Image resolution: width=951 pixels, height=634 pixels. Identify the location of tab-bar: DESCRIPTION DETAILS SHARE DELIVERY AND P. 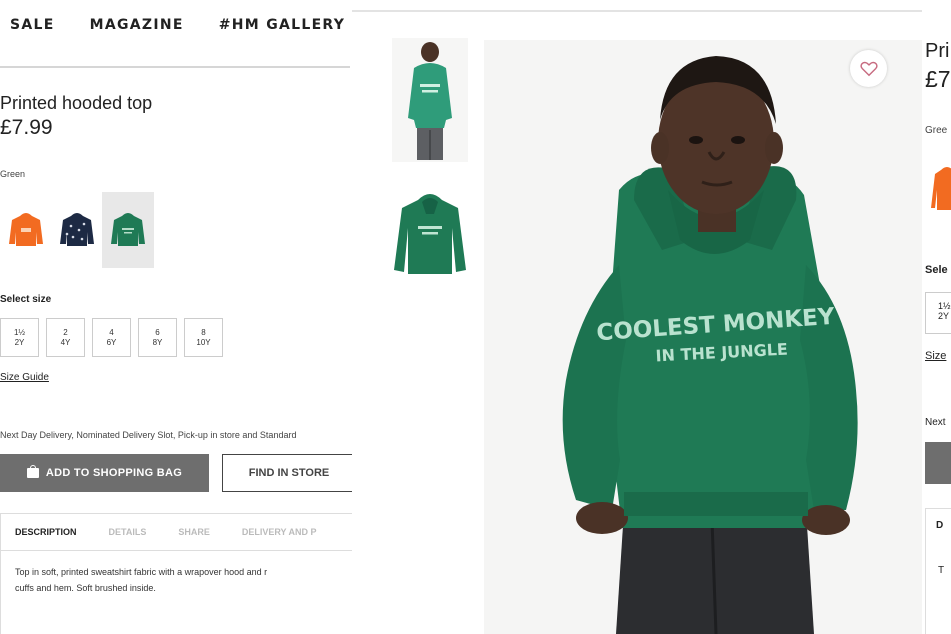
(176, 532).